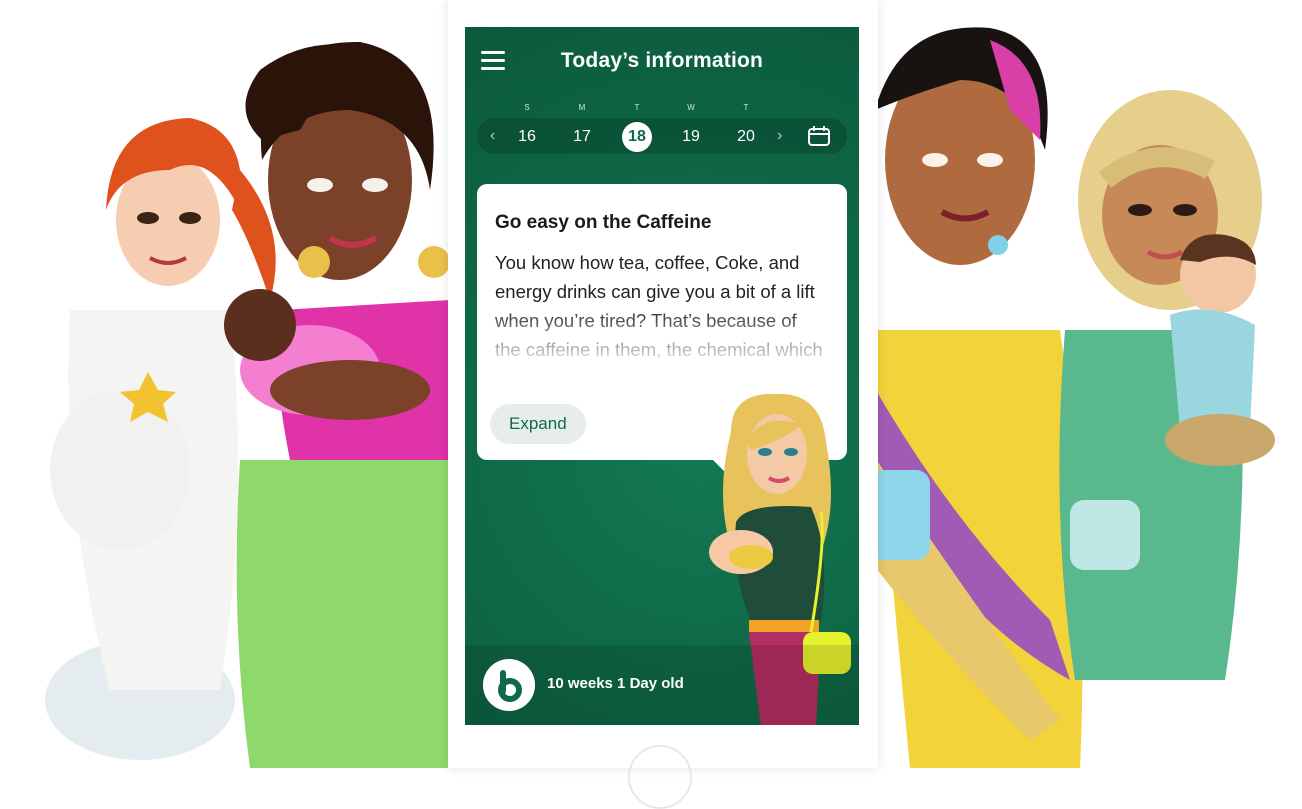  Describe the element at coordinates (538, 424) in the screenshot. I see `expand-button: Expand` at that location.